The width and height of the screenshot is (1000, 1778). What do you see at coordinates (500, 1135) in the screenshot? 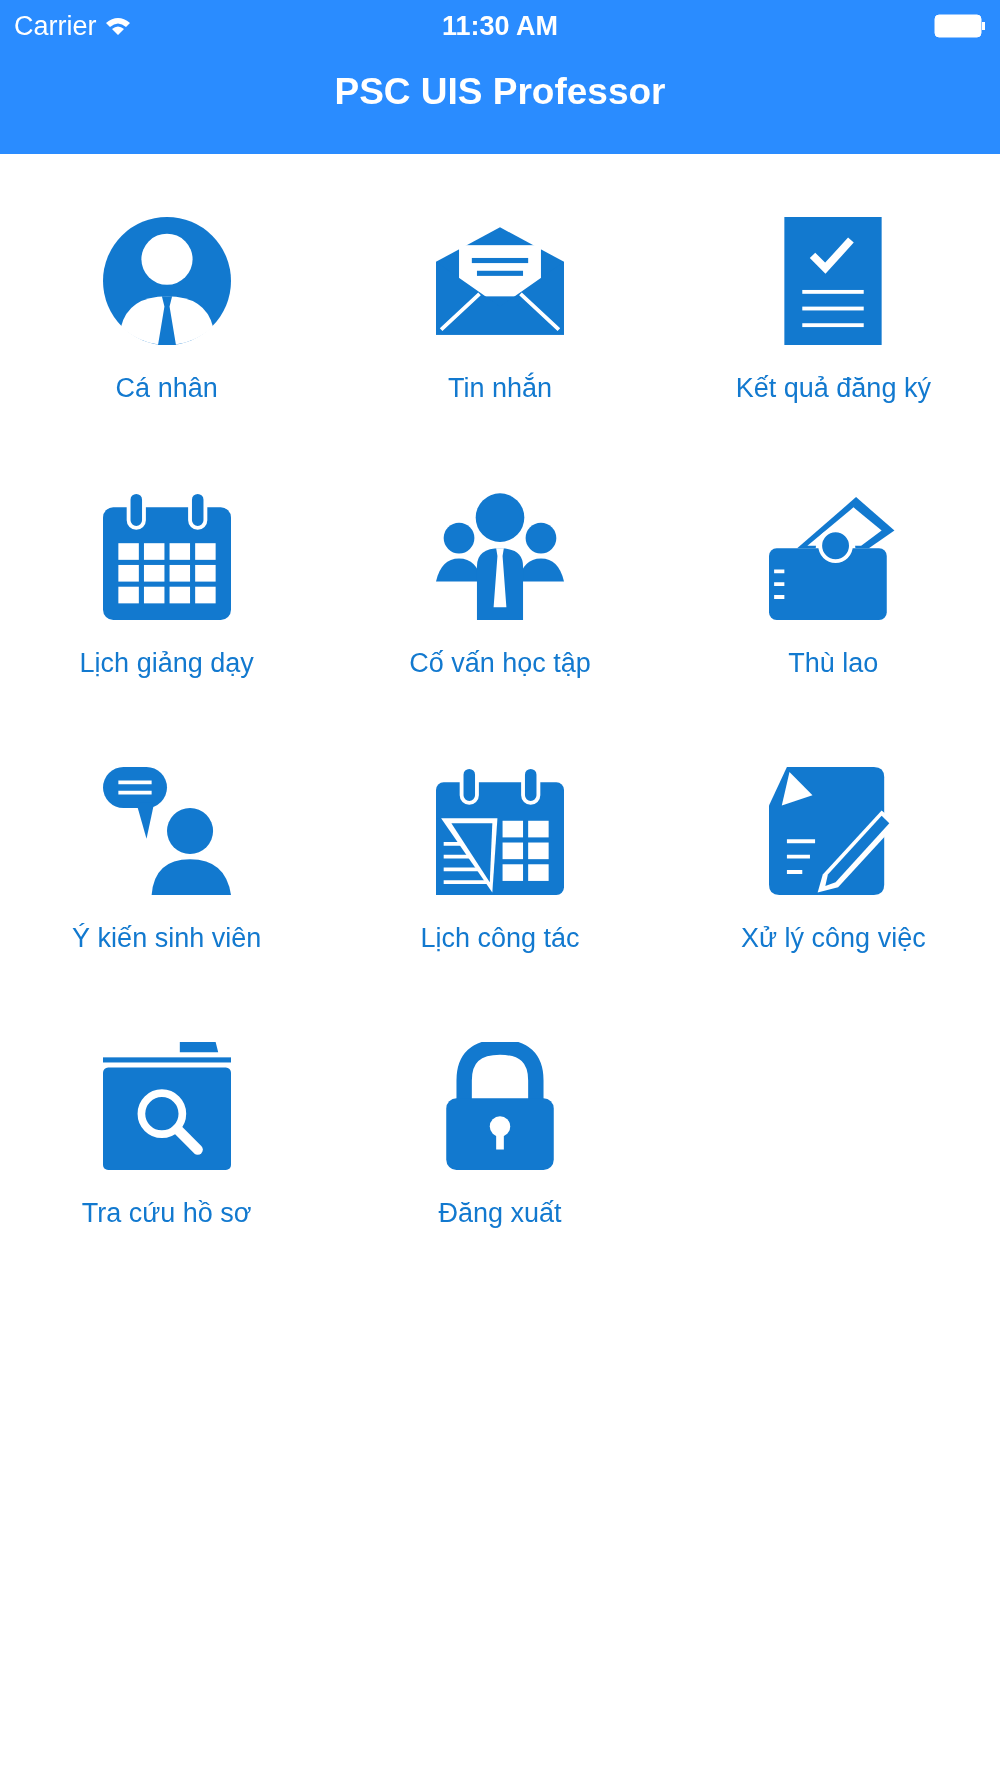
I see `menu-item: Đăng xuất` at bounding box center [500, 1135].